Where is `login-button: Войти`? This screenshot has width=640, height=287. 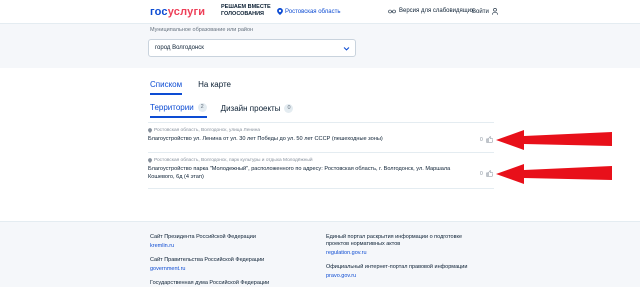 login-button: Войти is located at coordinates (485, 11).